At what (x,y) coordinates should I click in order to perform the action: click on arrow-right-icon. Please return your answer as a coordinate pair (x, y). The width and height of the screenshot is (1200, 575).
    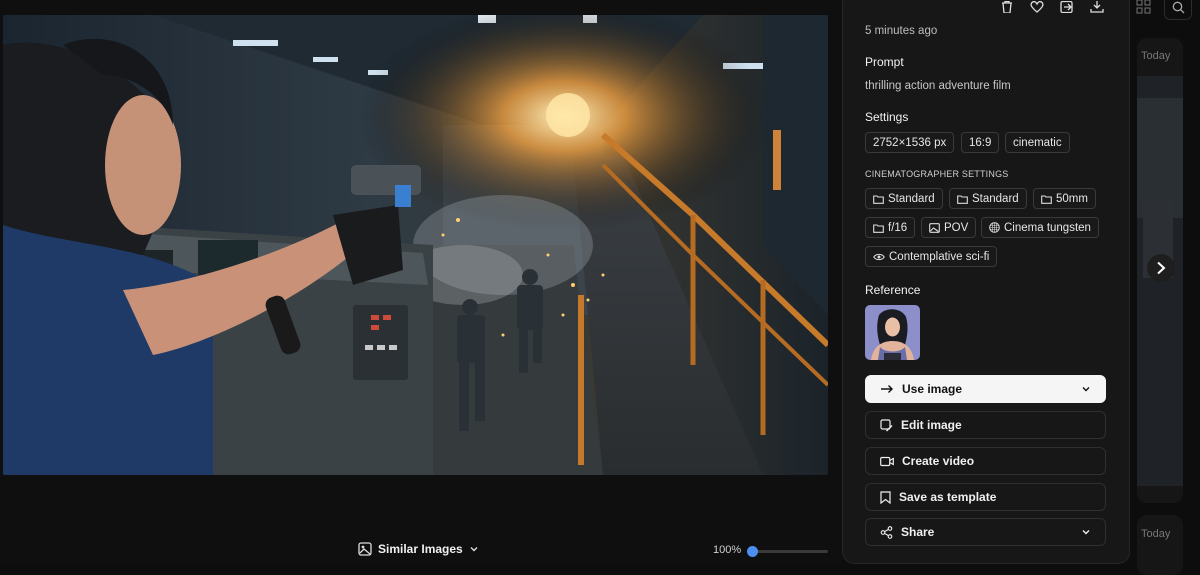
    Looking at the image, I should click on (887, 389).